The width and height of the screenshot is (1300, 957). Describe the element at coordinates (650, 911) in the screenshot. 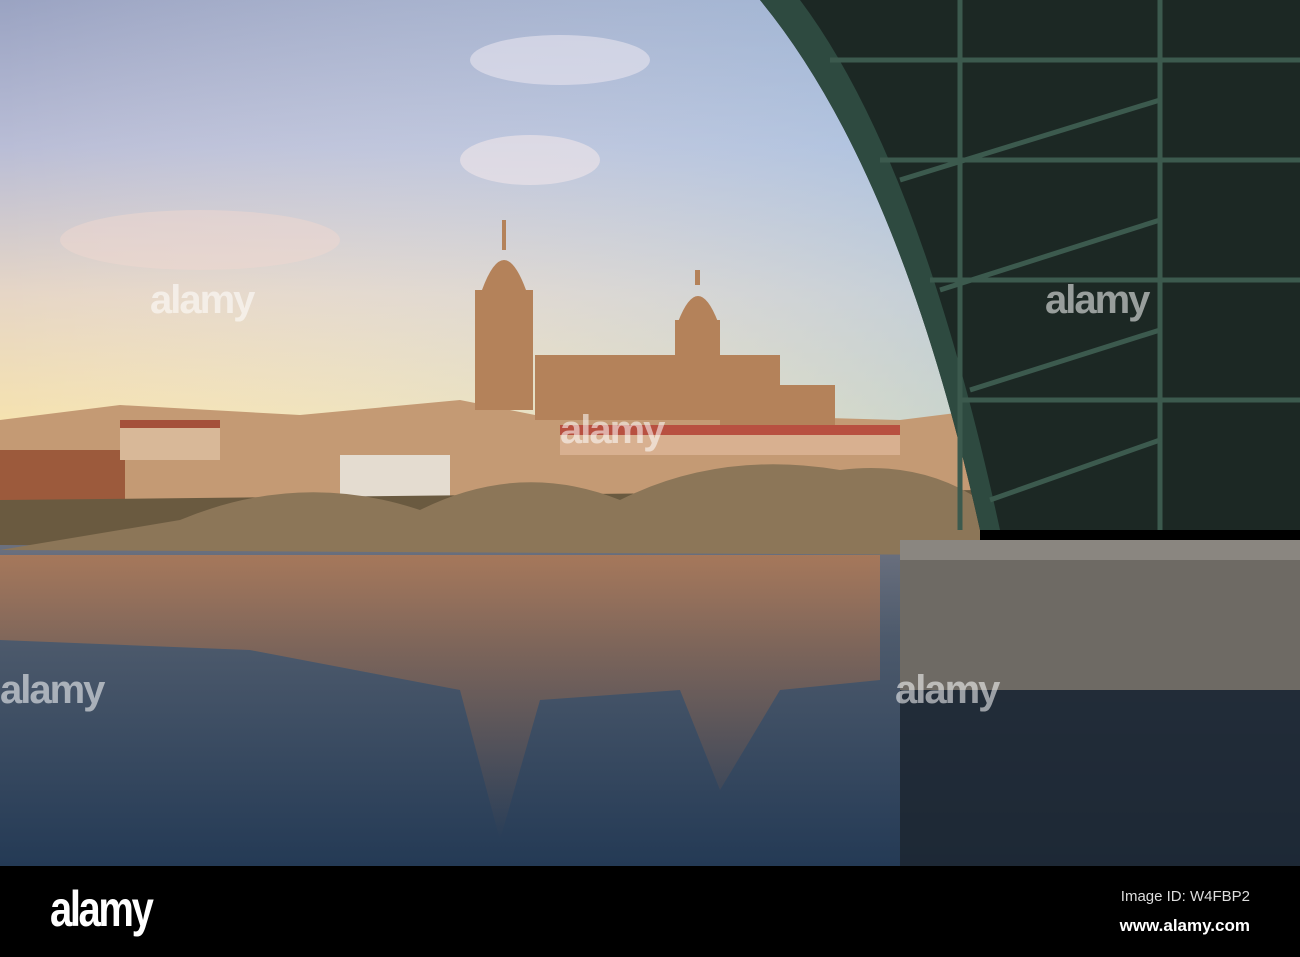

I see `footer-bar: alamy Image ID: W4FBP2 www.alamy.com` at that location.